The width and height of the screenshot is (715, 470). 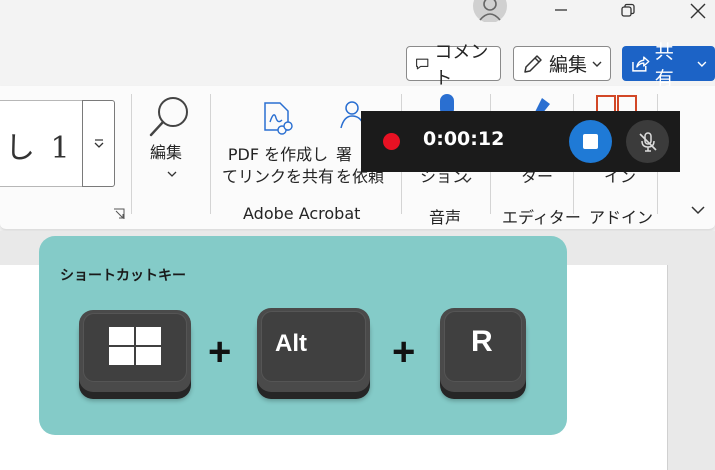 What do you see at coordinates (621, 217) in the screenshot?
I see `group-label-addins: アドイン` at bounding box center [621, 217].